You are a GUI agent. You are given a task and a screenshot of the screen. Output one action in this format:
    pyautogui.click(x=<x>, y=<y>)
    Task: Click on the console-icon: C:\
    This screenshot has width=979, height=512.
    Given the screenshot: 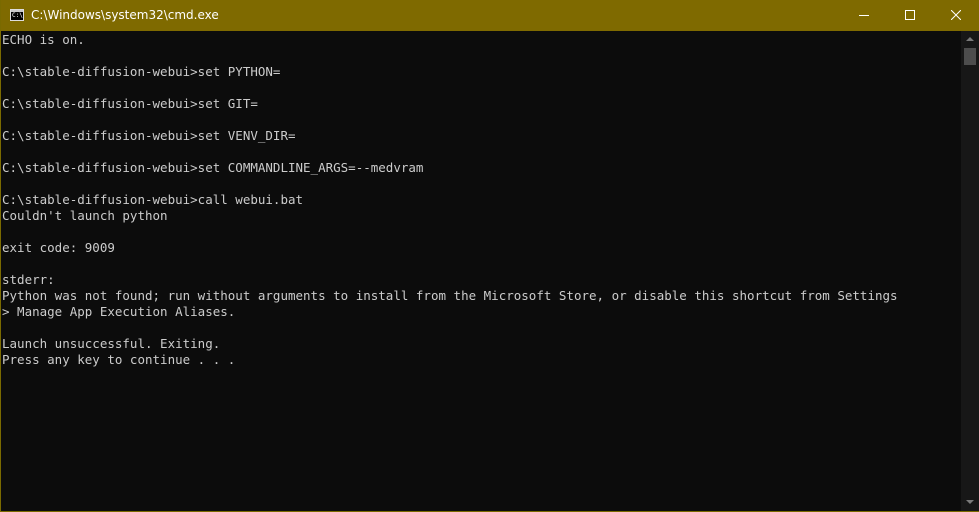 What is the action you would take?
    pyautogui.click(x=17, y=15)
    